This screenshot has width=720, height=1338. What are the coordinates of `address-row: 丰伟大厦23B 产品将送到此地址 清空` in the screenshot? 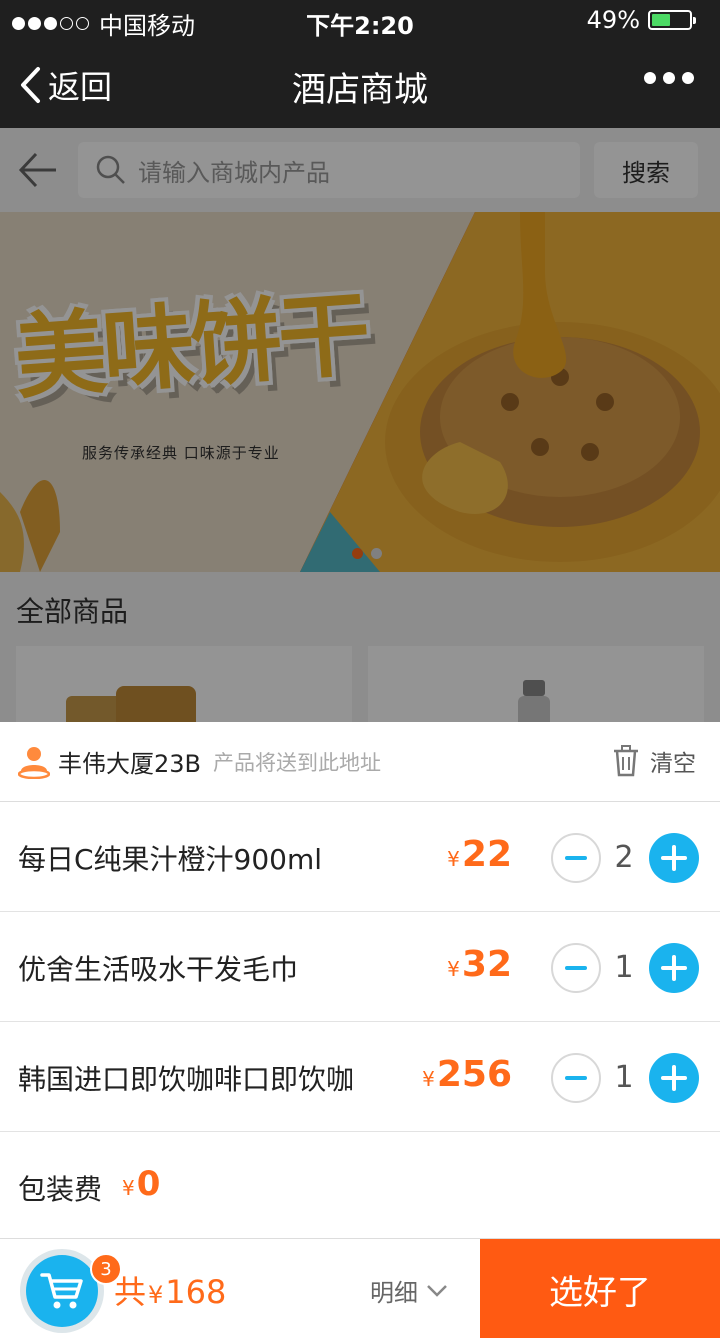 It's located at (360, 762).